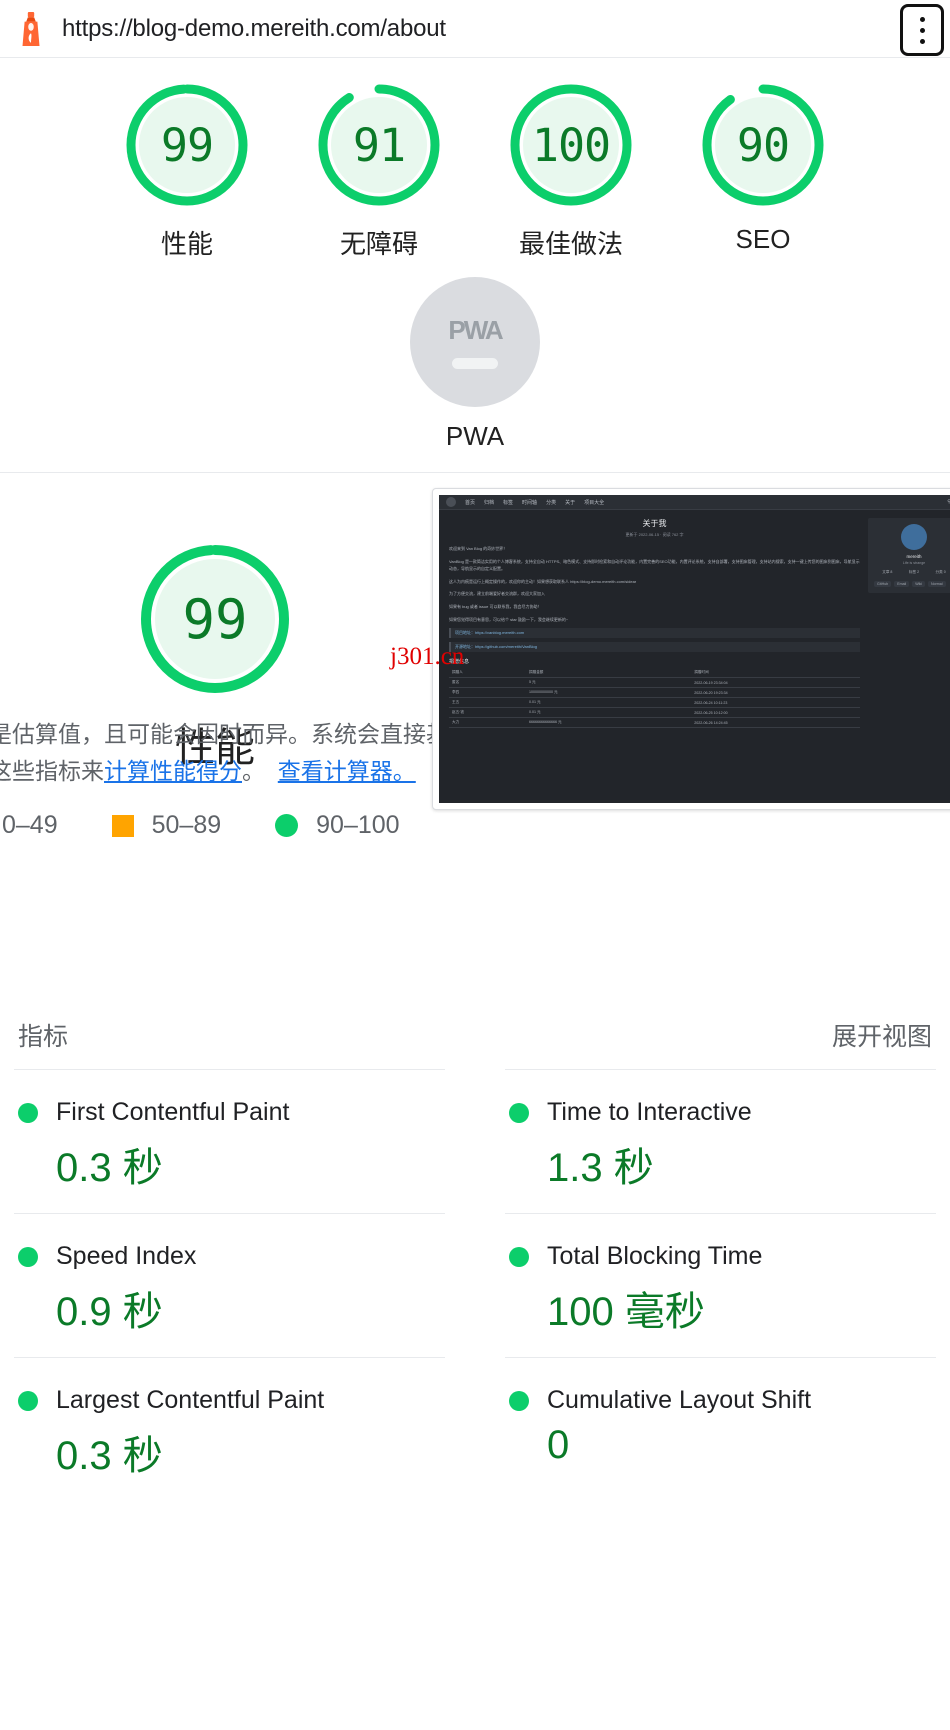 This screenshot has height=1730, width=950. I want to click on disclaimer-line-1: 都是估算值，且可能会因时而异。系统会直接基, so click(224, 734).